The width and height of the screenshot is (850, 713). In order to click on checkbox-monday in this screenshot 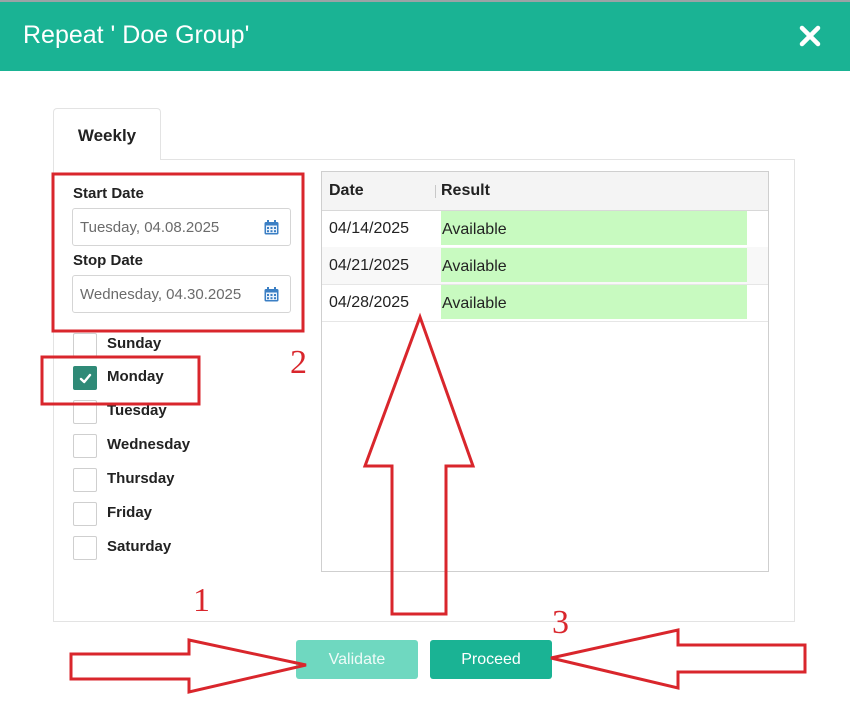, I will do `click(85, 378)`.